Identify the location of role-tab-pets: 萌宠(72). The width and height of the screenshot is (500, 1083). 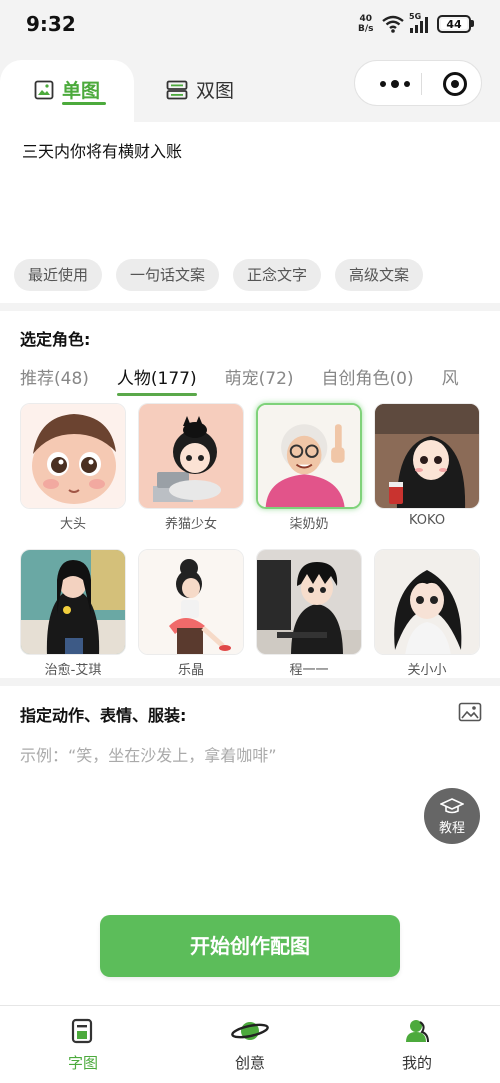
(259, 376).